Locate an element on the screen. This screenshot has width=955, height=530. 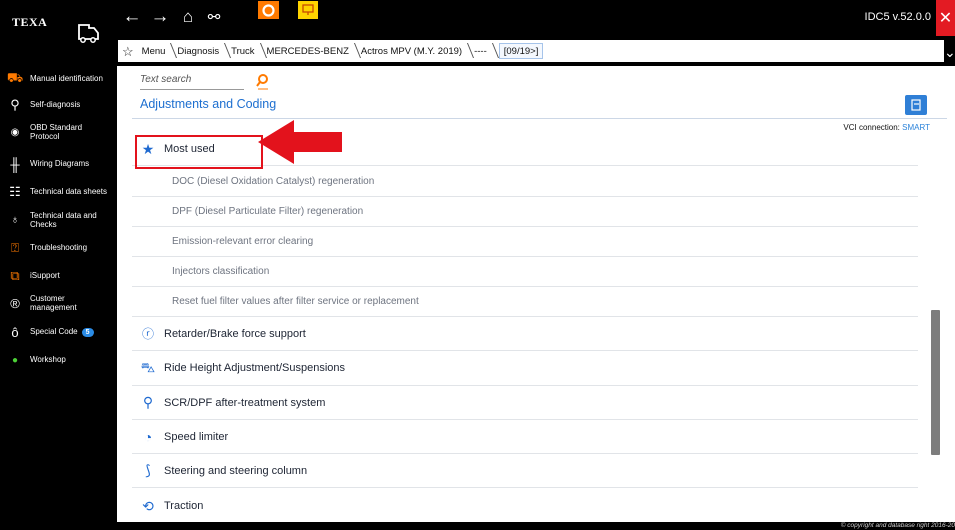
brand-area: TEXA is located at coordinates (58, 33).